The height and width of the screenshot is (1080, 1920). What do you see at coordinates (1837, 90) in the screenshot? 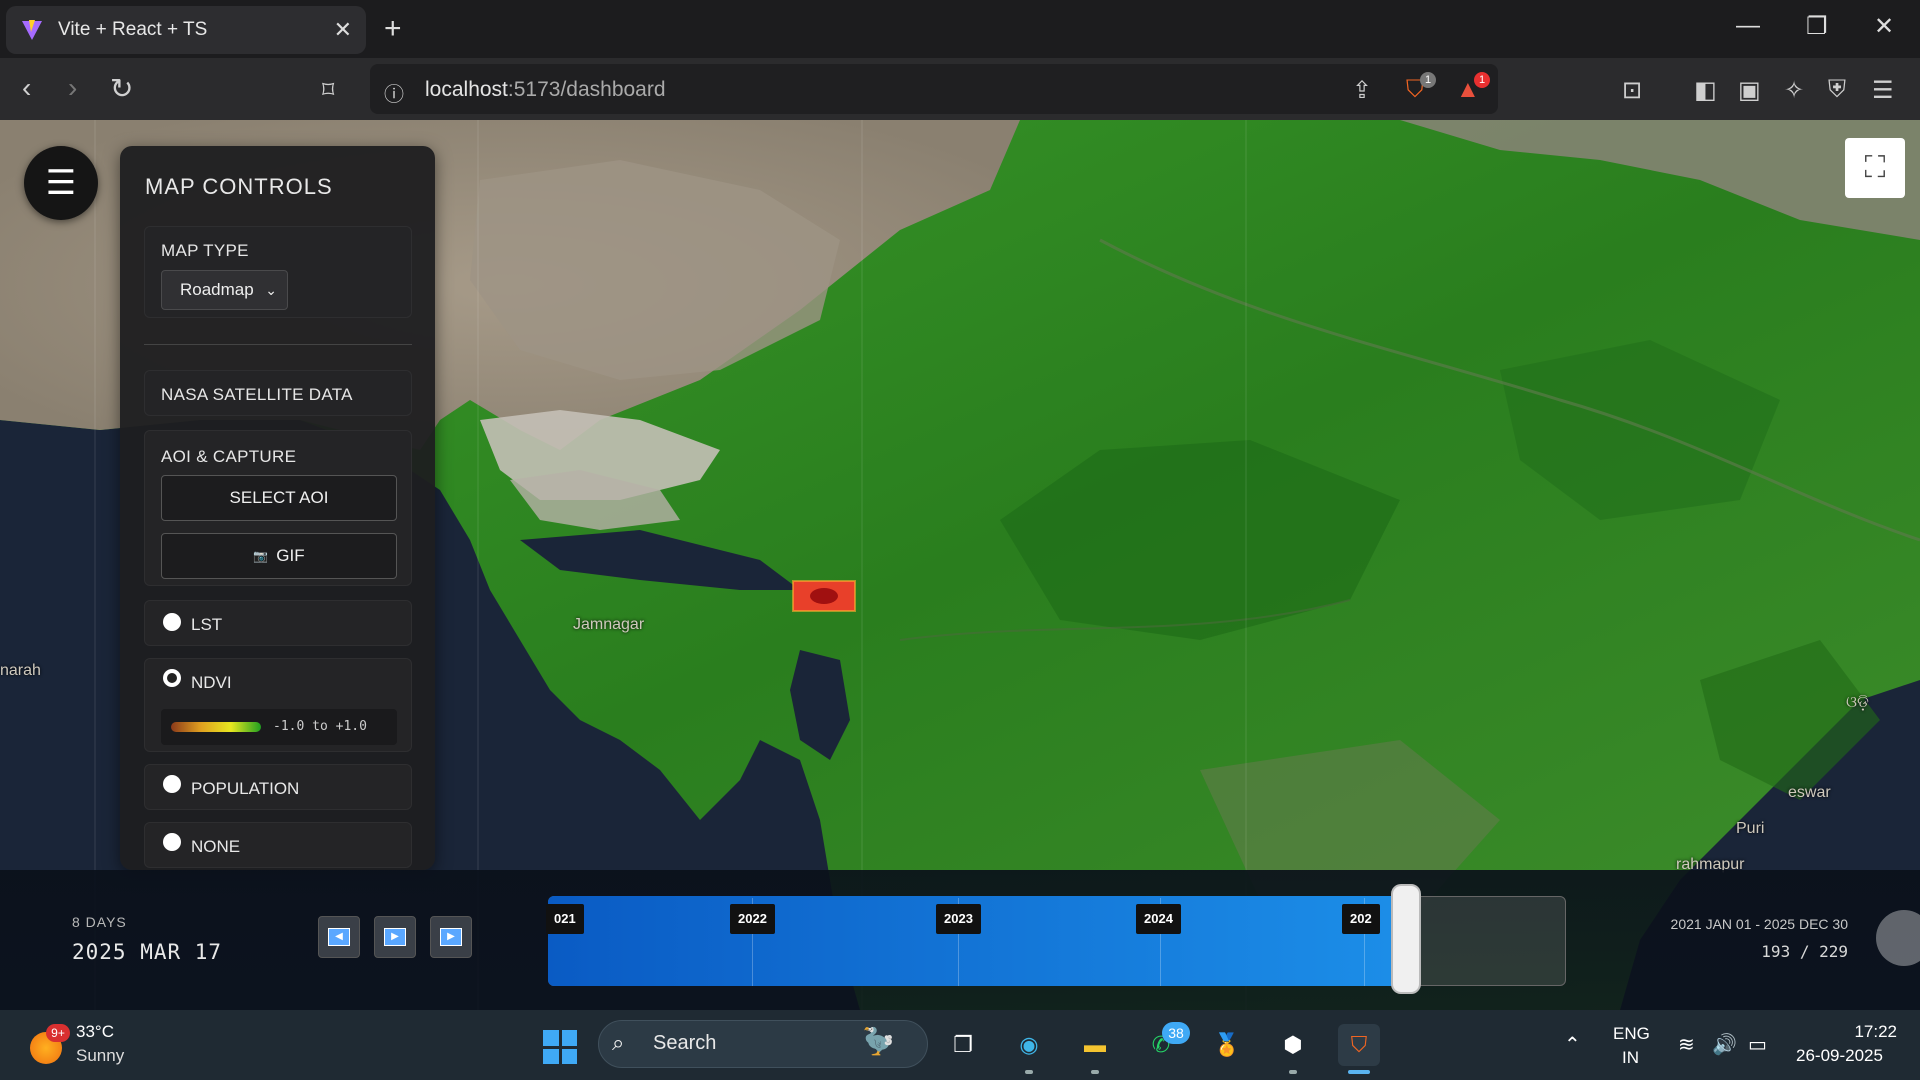
I see `vpn-icon: ⛨` at bounding box center [1837, 90].